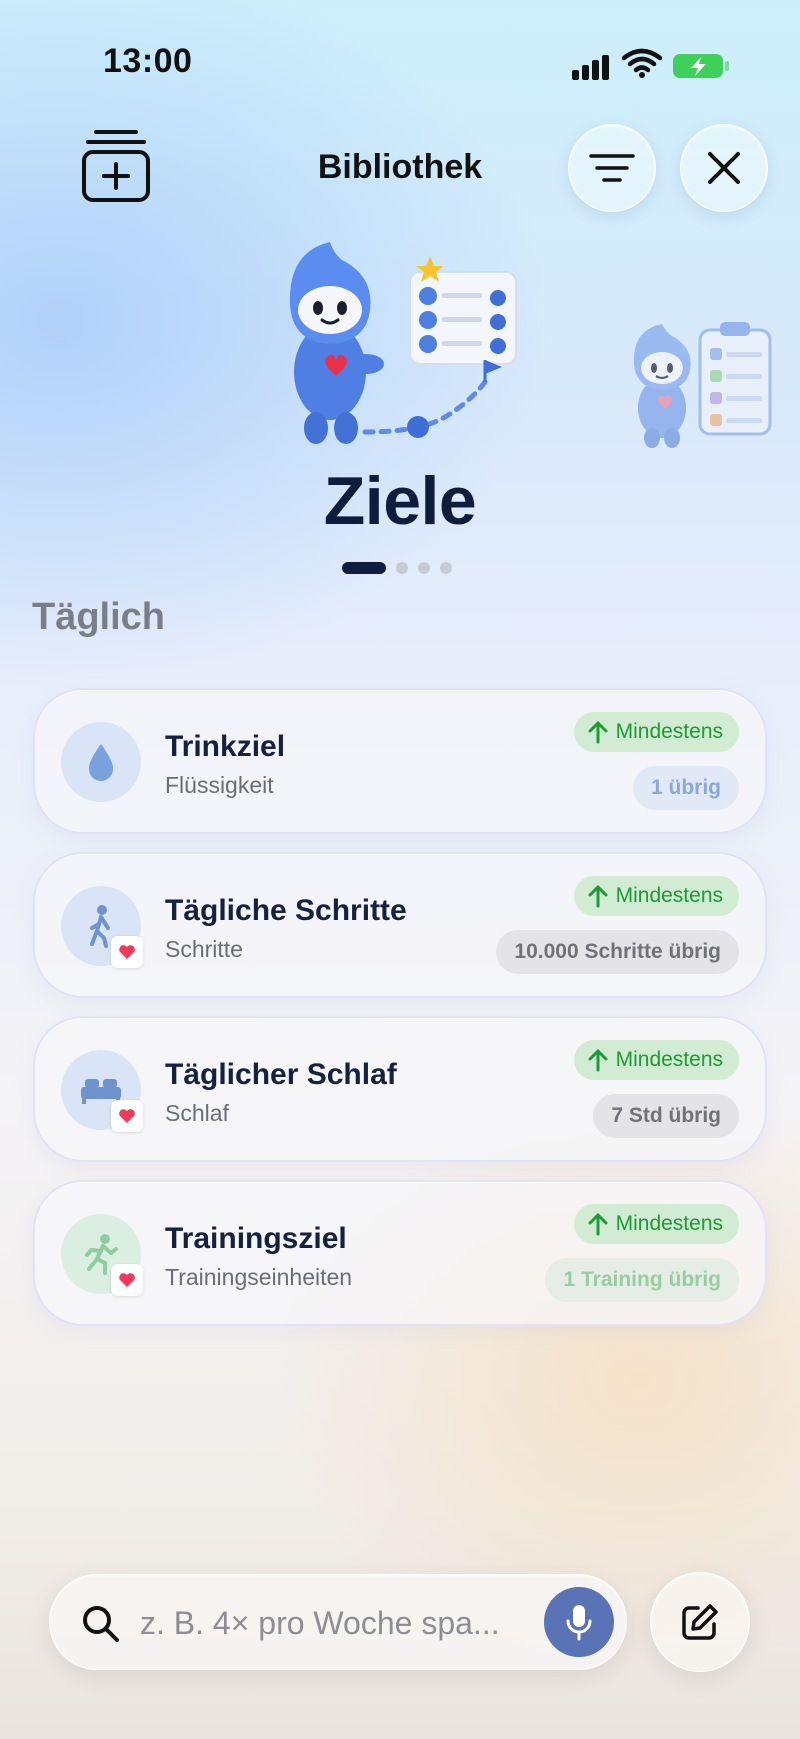 The width and height of the screenshot is (800, 1739). I want to click on cellular-signal-icon, so click(592, 65).